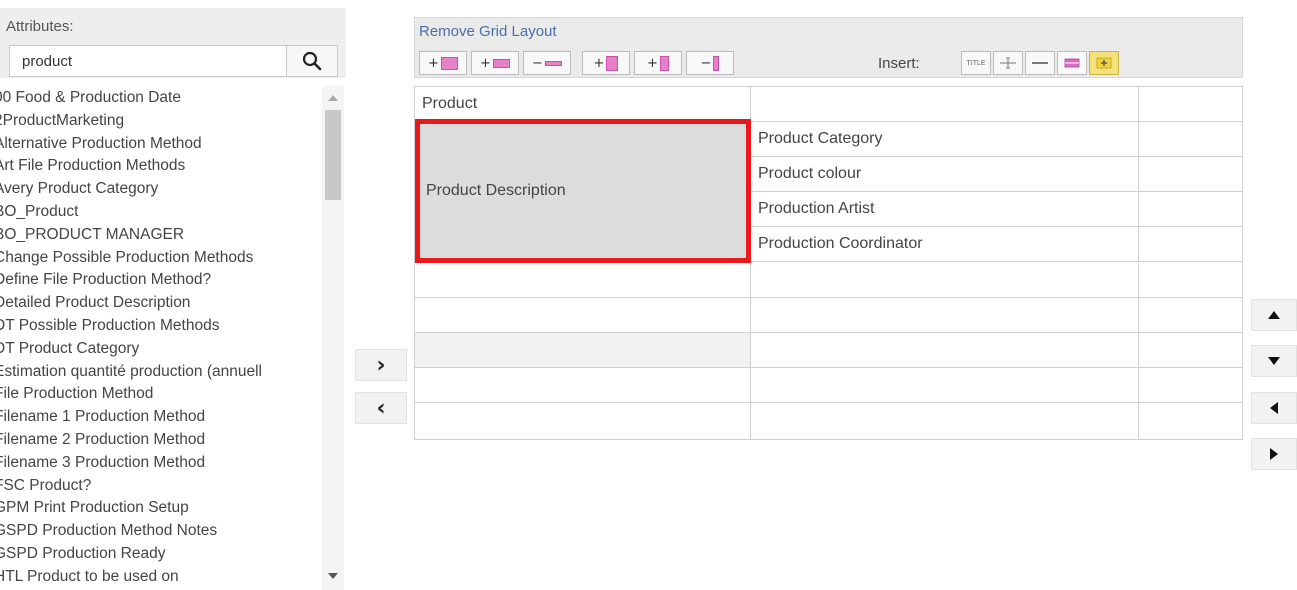 The width and height of the screenshot is (1297, 590). I want to click on grid-row-icon, so click(553, 63).